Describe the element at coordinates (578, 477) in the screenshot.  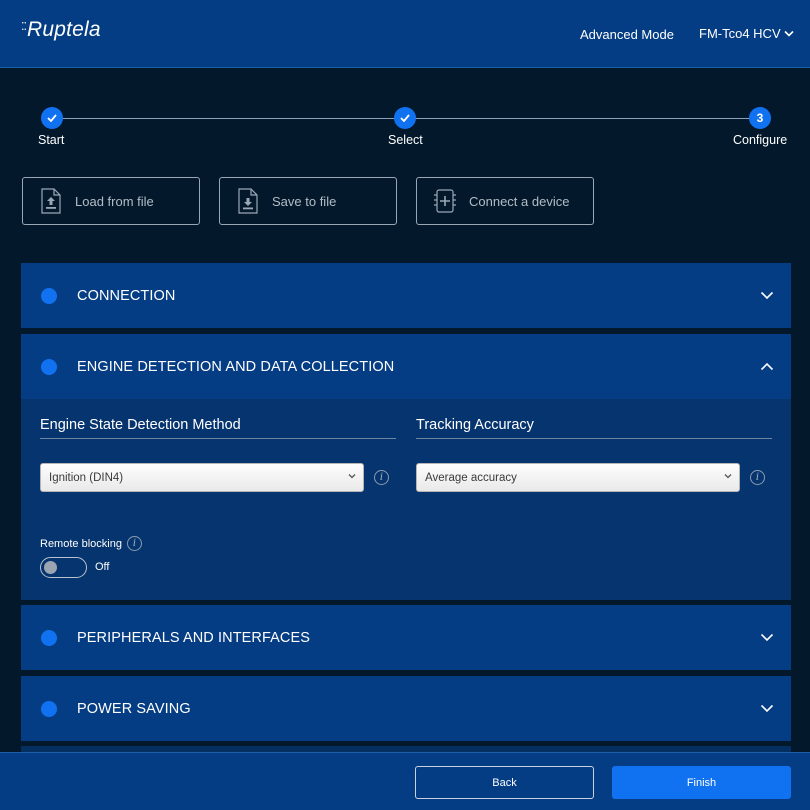
I see `tracking-accuracy-select: Average accuracy` at that location.